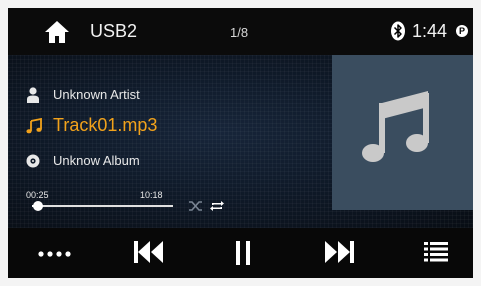 Image resolution: width=481 pixels, height=286 pixels. What do you see at coordinates (57, 32) in the screenshot?
I see `home-icon` at bounding box center [57, 32].